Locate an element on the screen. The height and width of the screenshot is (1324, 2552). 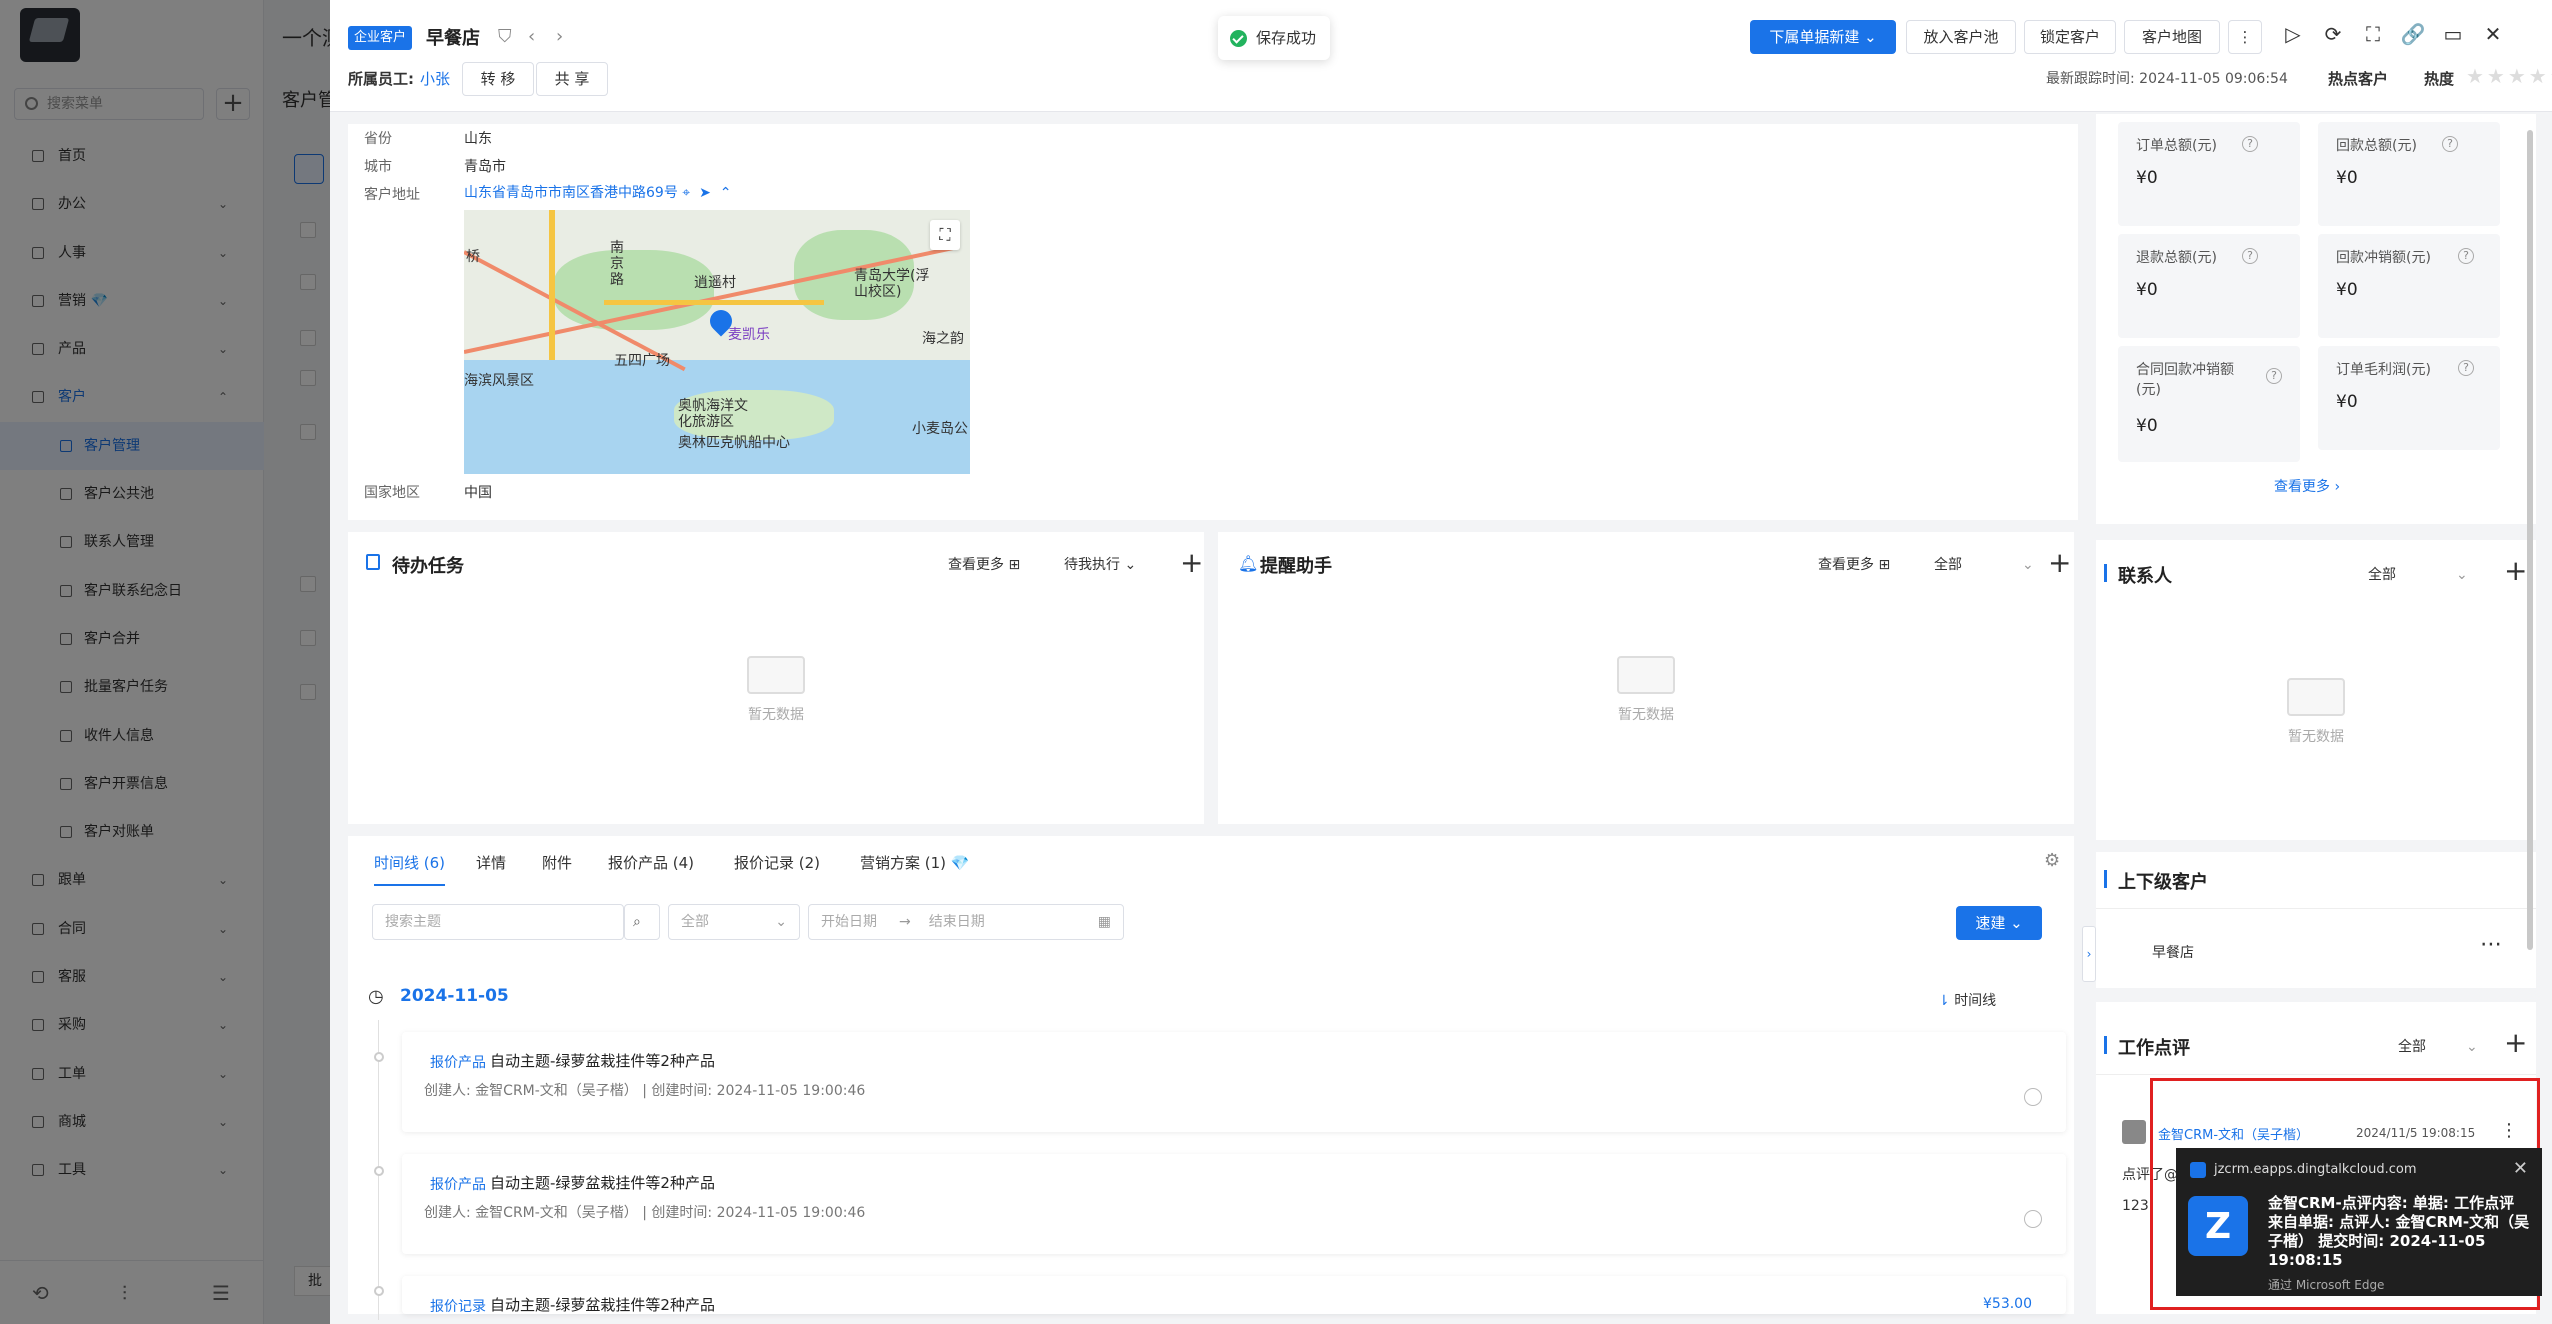
tab-quote-products: 报价产品 (4) is located at coordinates (651, 862).